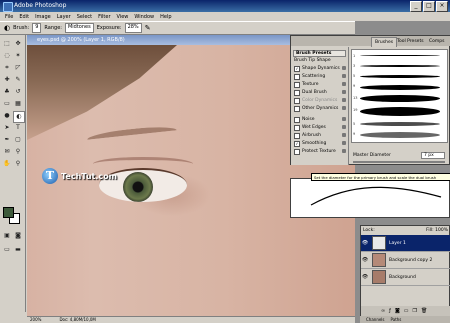 Image resolution: width=450 pixels, height=323 pixels. Describe the element at coordinates (84, 17) in the screenshot. I see `menu-select: Select` at that location.